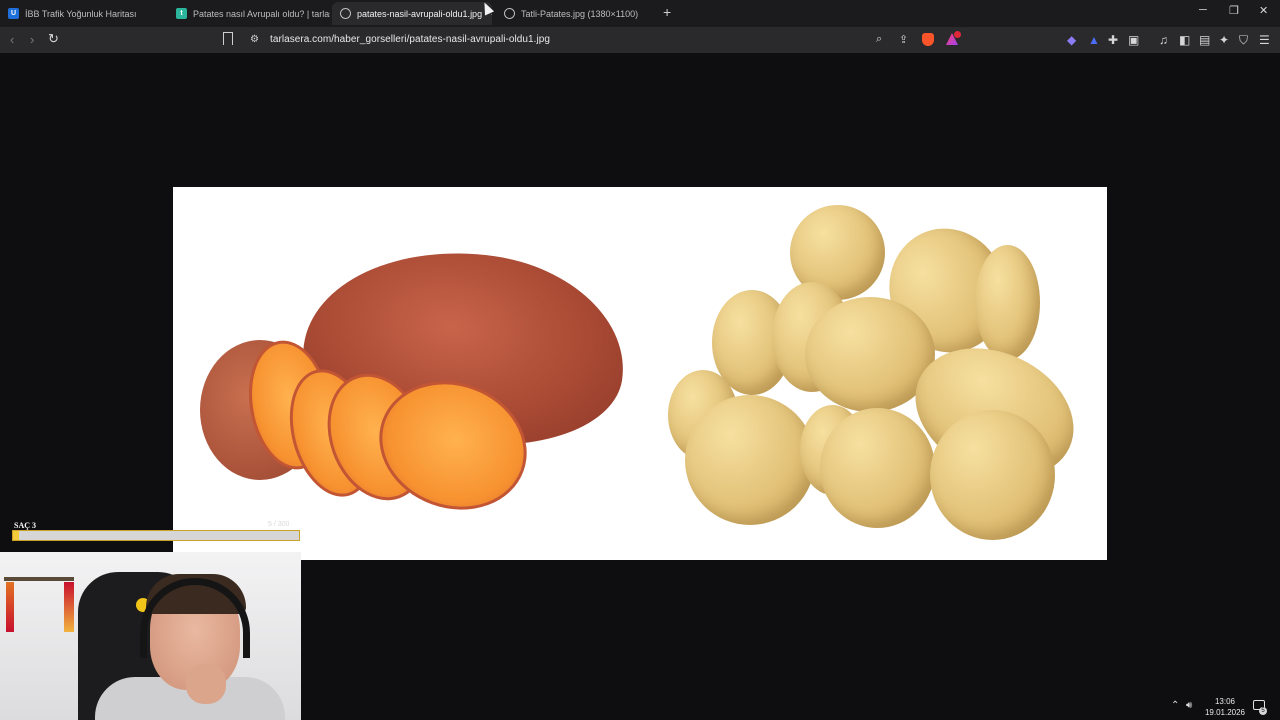 This screenshot has width=1280, height=720. What do you see at coordinates (206, 684) in the screenshot?
I see `webcam-person-hand` at bounding box center [206, 684].